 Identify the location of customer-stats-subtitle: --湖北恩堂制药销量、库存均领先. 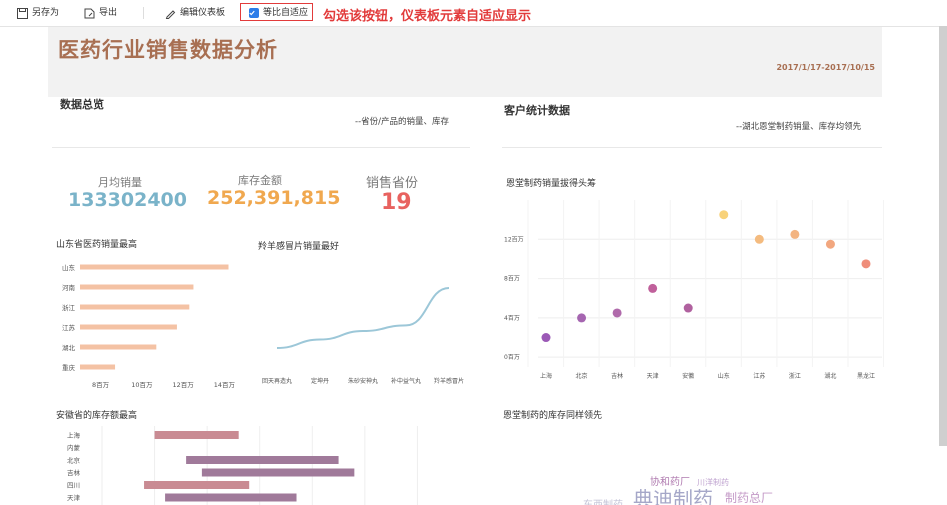
(799, 127).